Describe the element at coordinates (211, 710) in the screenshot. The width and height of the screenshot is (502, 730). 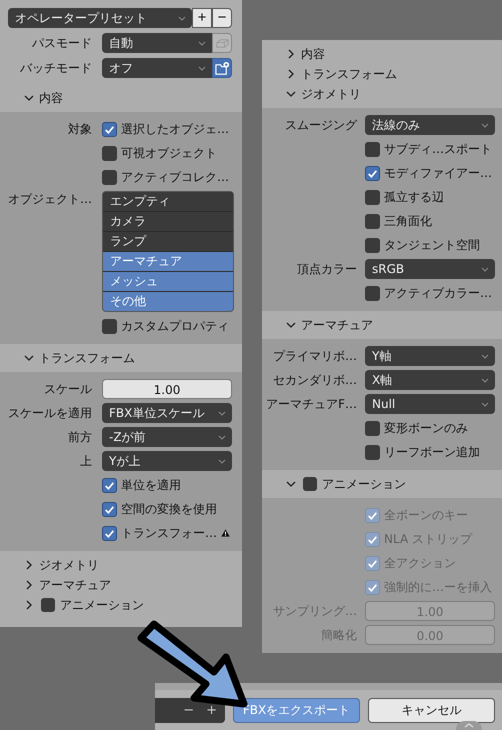
I see `plus-button: +` at that location.